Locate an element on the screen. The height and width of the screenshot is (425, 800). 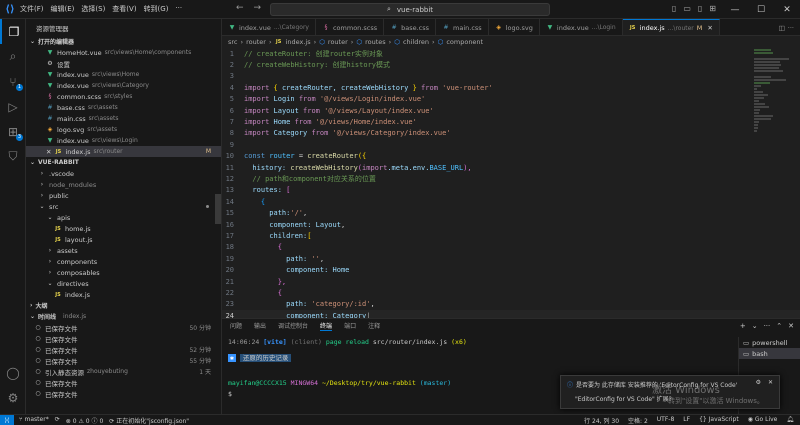
open-editor-item: ✕ JS index.js src\router M is located at coordinates (123, 151).